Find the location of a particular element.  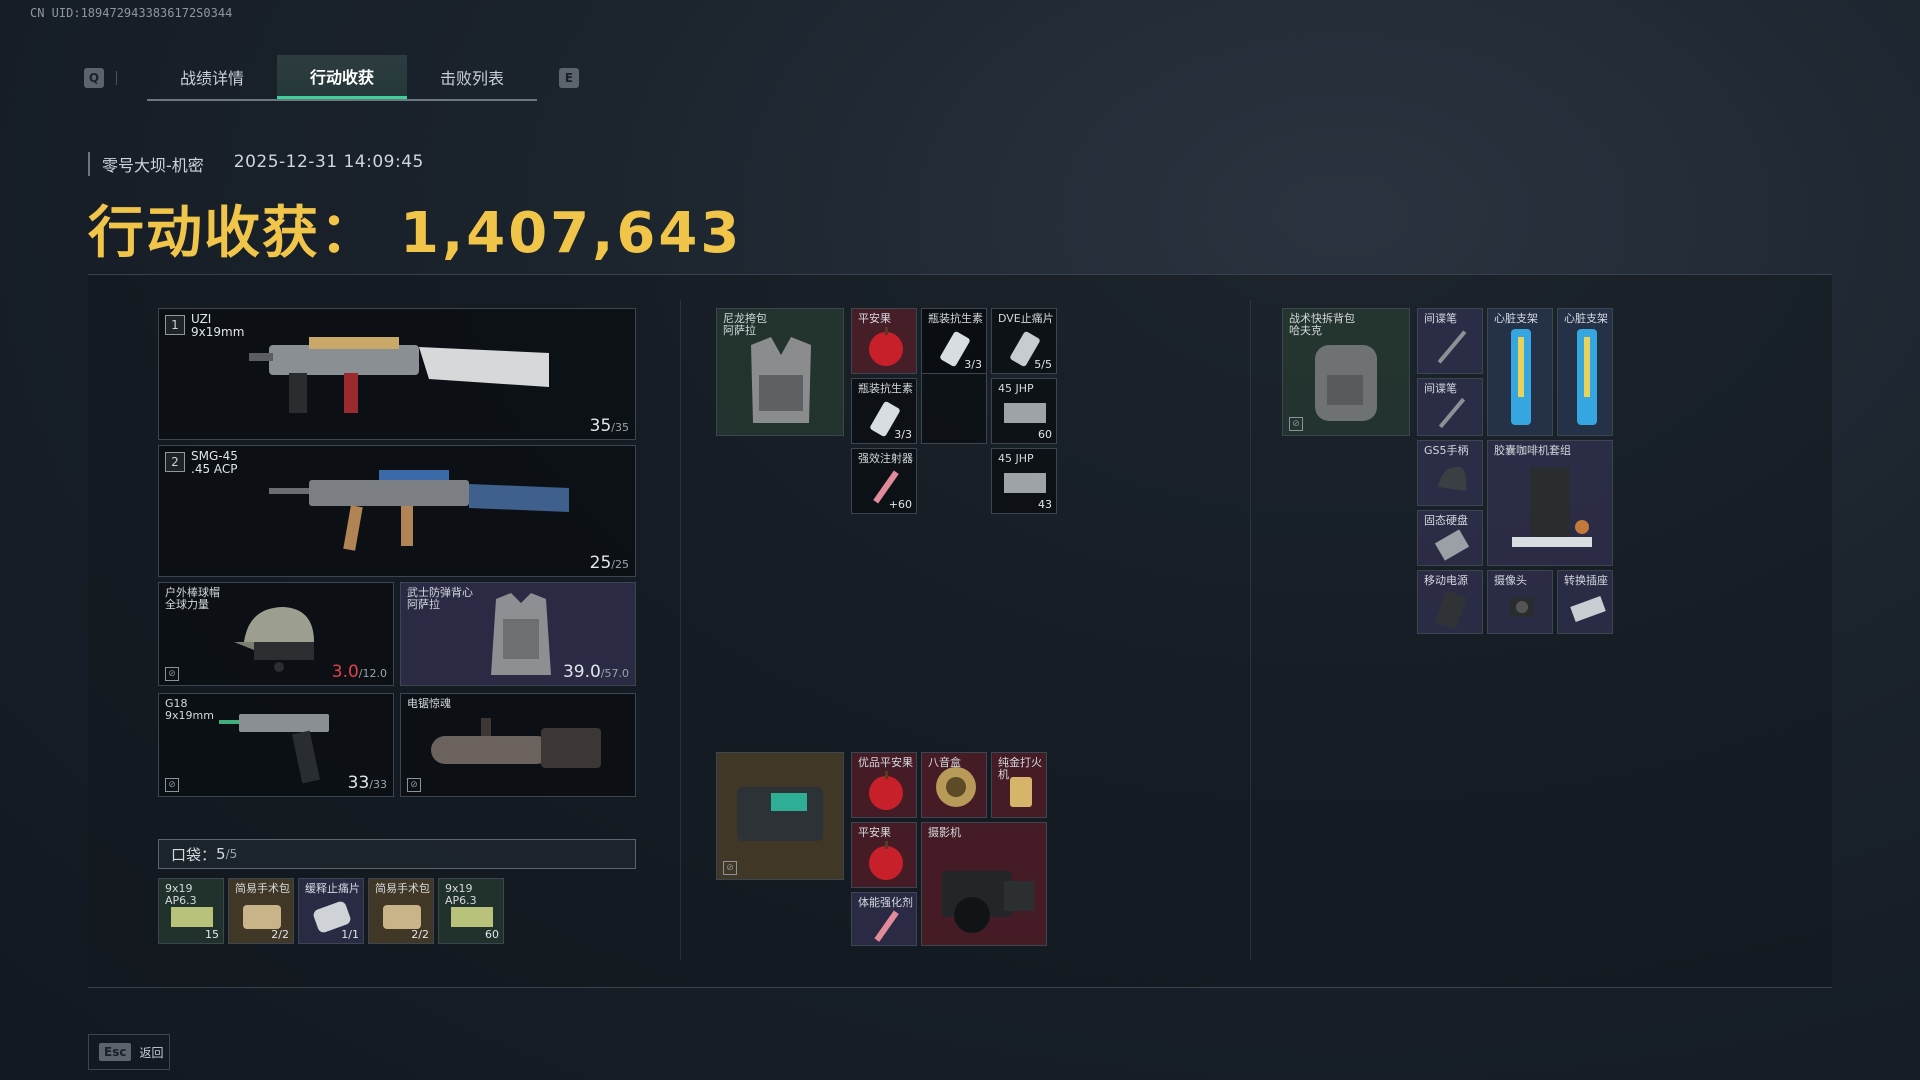

match-meta: 零号大坝-机密 2025-12-31 14:09:45 is located at coordinates (256, 164).